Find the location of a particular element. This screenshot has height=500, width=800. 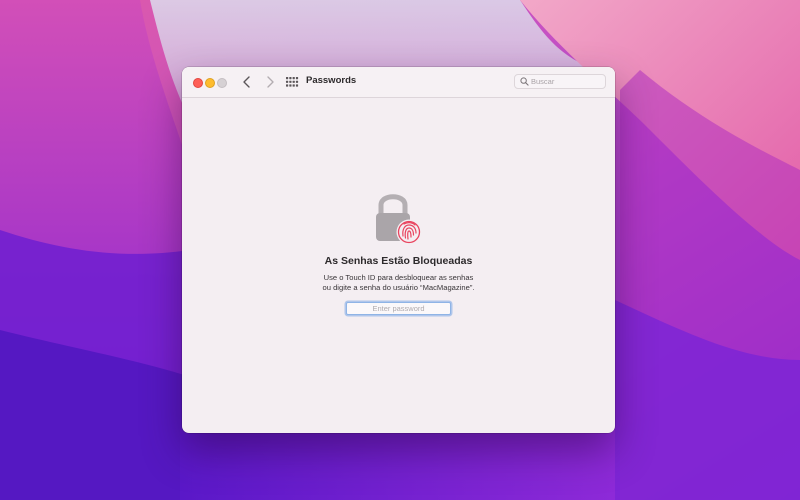

chevron-left-icon is located at coordinates (246, 82).